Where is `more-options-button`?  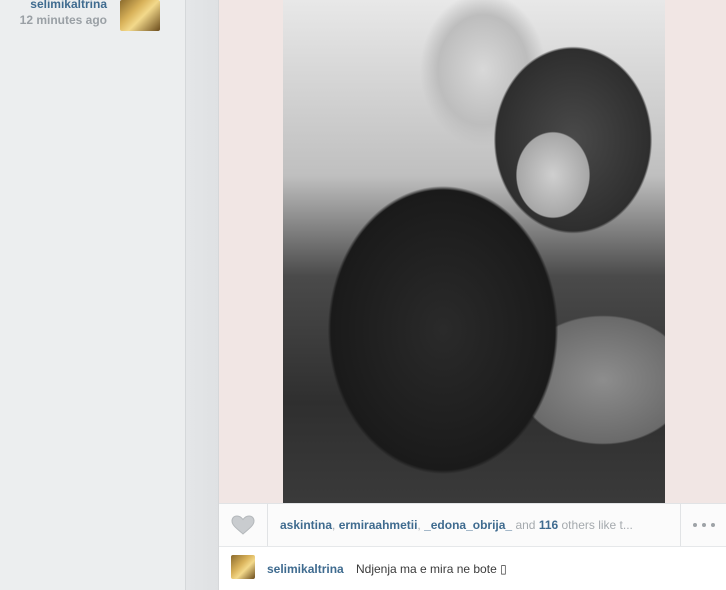 more-options-button is located at coordinates (703, 525).